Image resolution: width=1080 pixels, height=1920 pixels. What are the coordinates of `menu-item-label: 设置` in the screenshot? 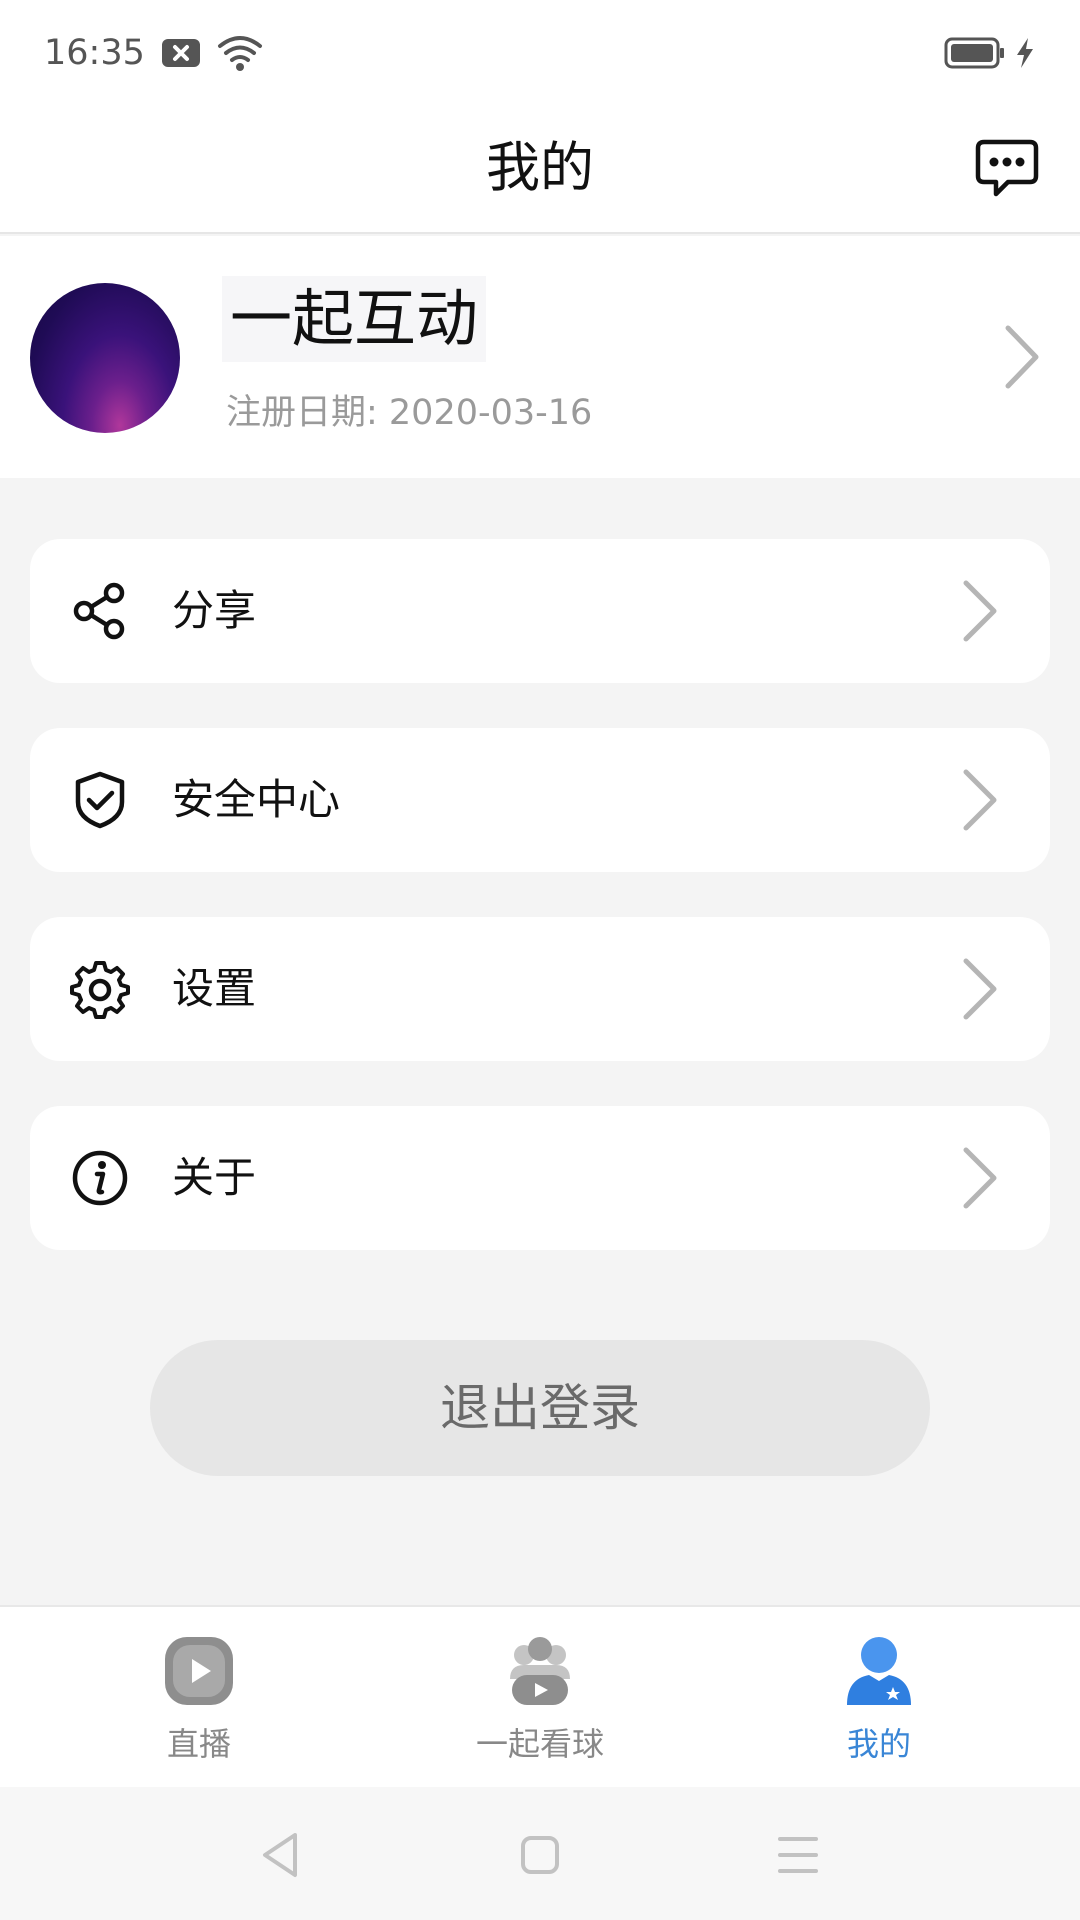 It's located at (214, 988).